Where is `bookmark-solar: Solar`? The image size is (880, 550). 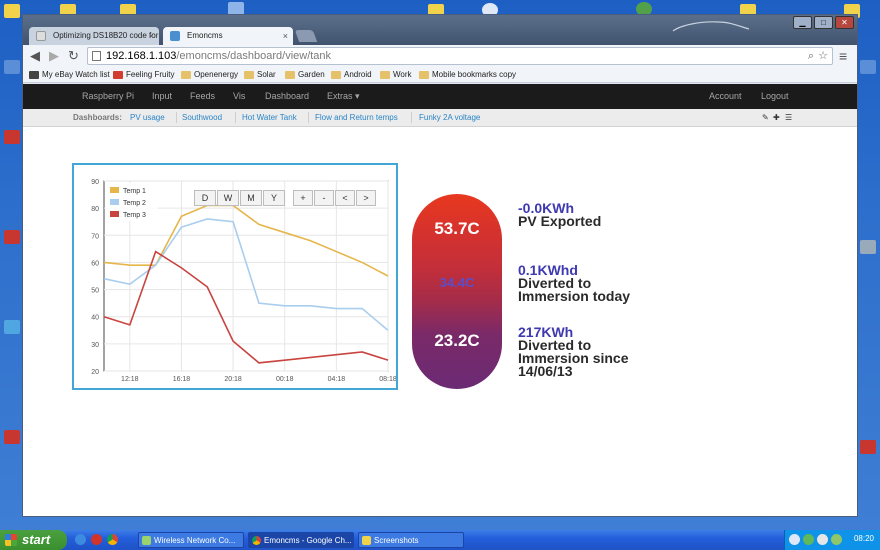
bookmark-solar: Solar is located at coordinates (260, 75).